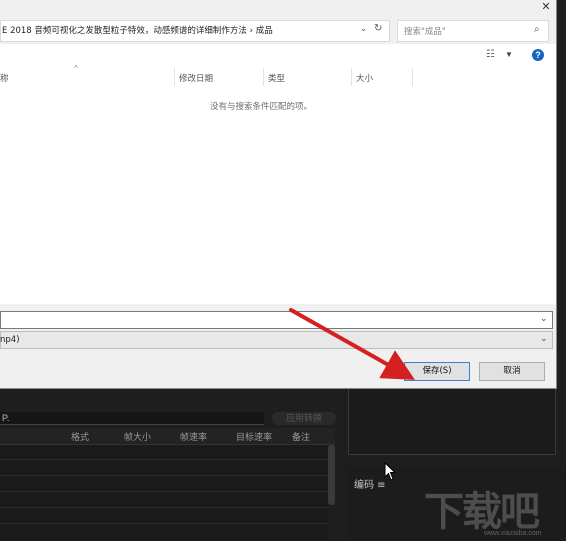  Describe the element at coordinates (378, 28) in the screenshot. I see `refresh-icon: ↻` at that location.